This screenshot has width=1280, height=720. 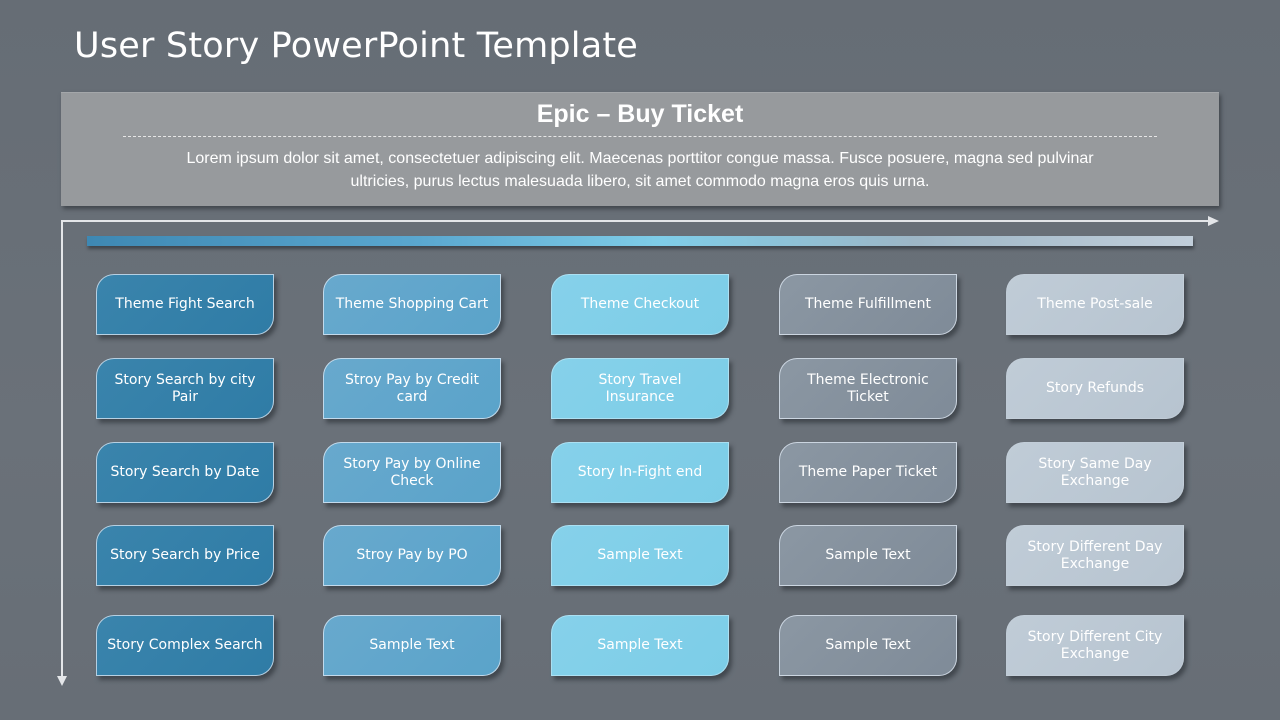 What do you see at coordinates (640, 114) in the screenshot?
I see `epic-title: Epic – Buy Ticket` at bounding box center [640, 114].